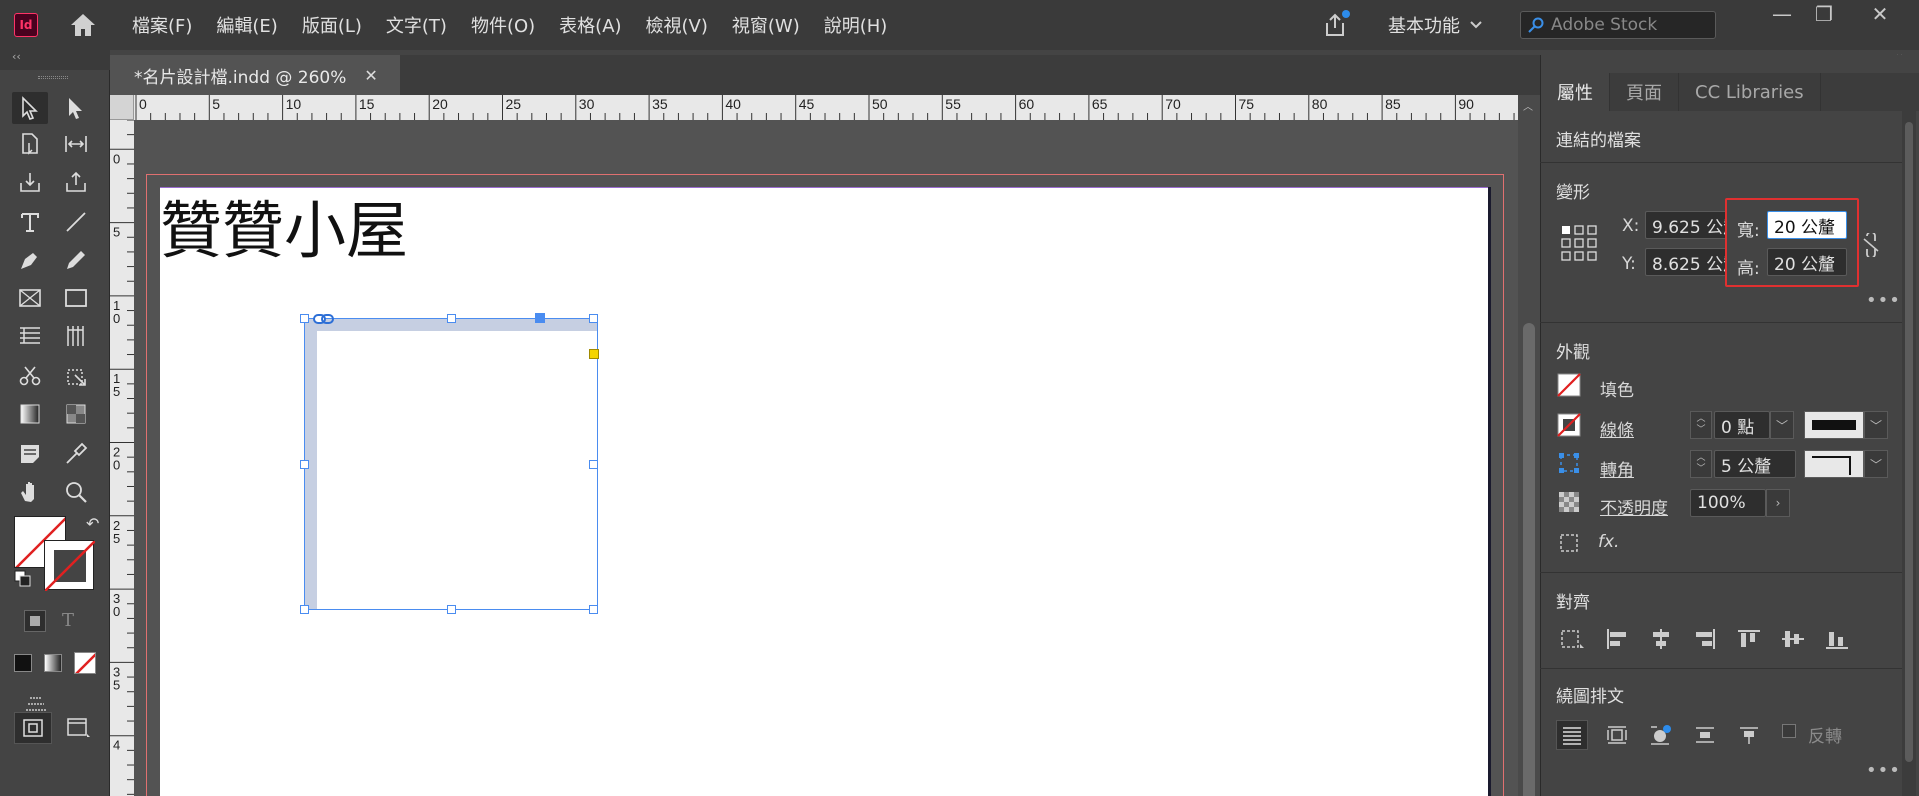  What do you see at coordinates (1661, 639) in the screenshot?
I see `align-horizontal-center-icon` at bounding box center [1661, 639].